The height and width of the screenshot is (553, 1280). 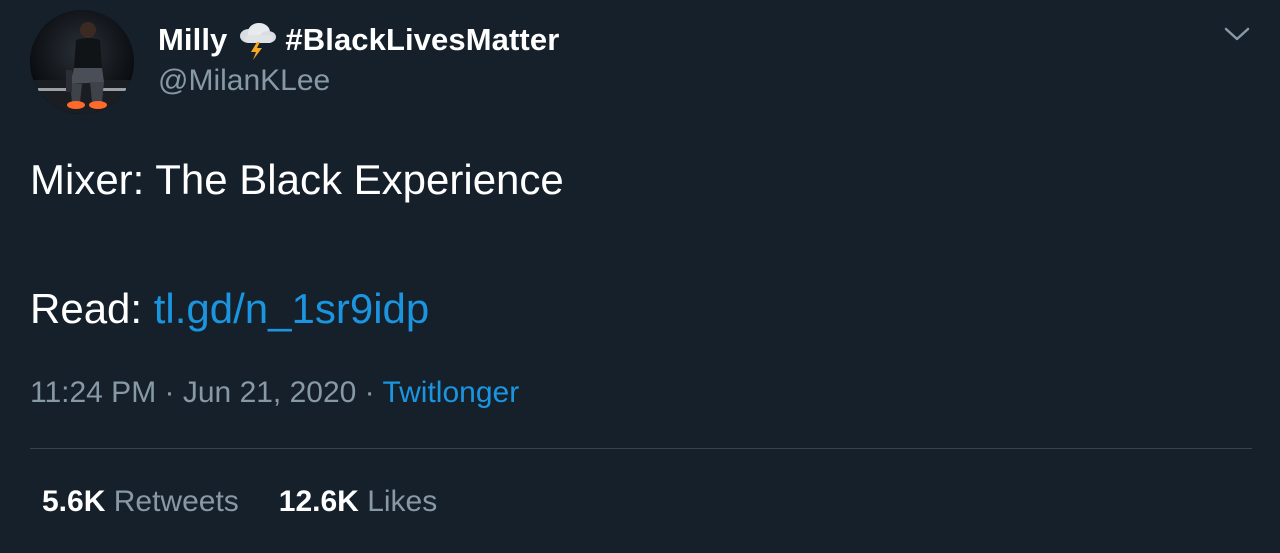 I want to click on avatar, so click(x=82, y=62).